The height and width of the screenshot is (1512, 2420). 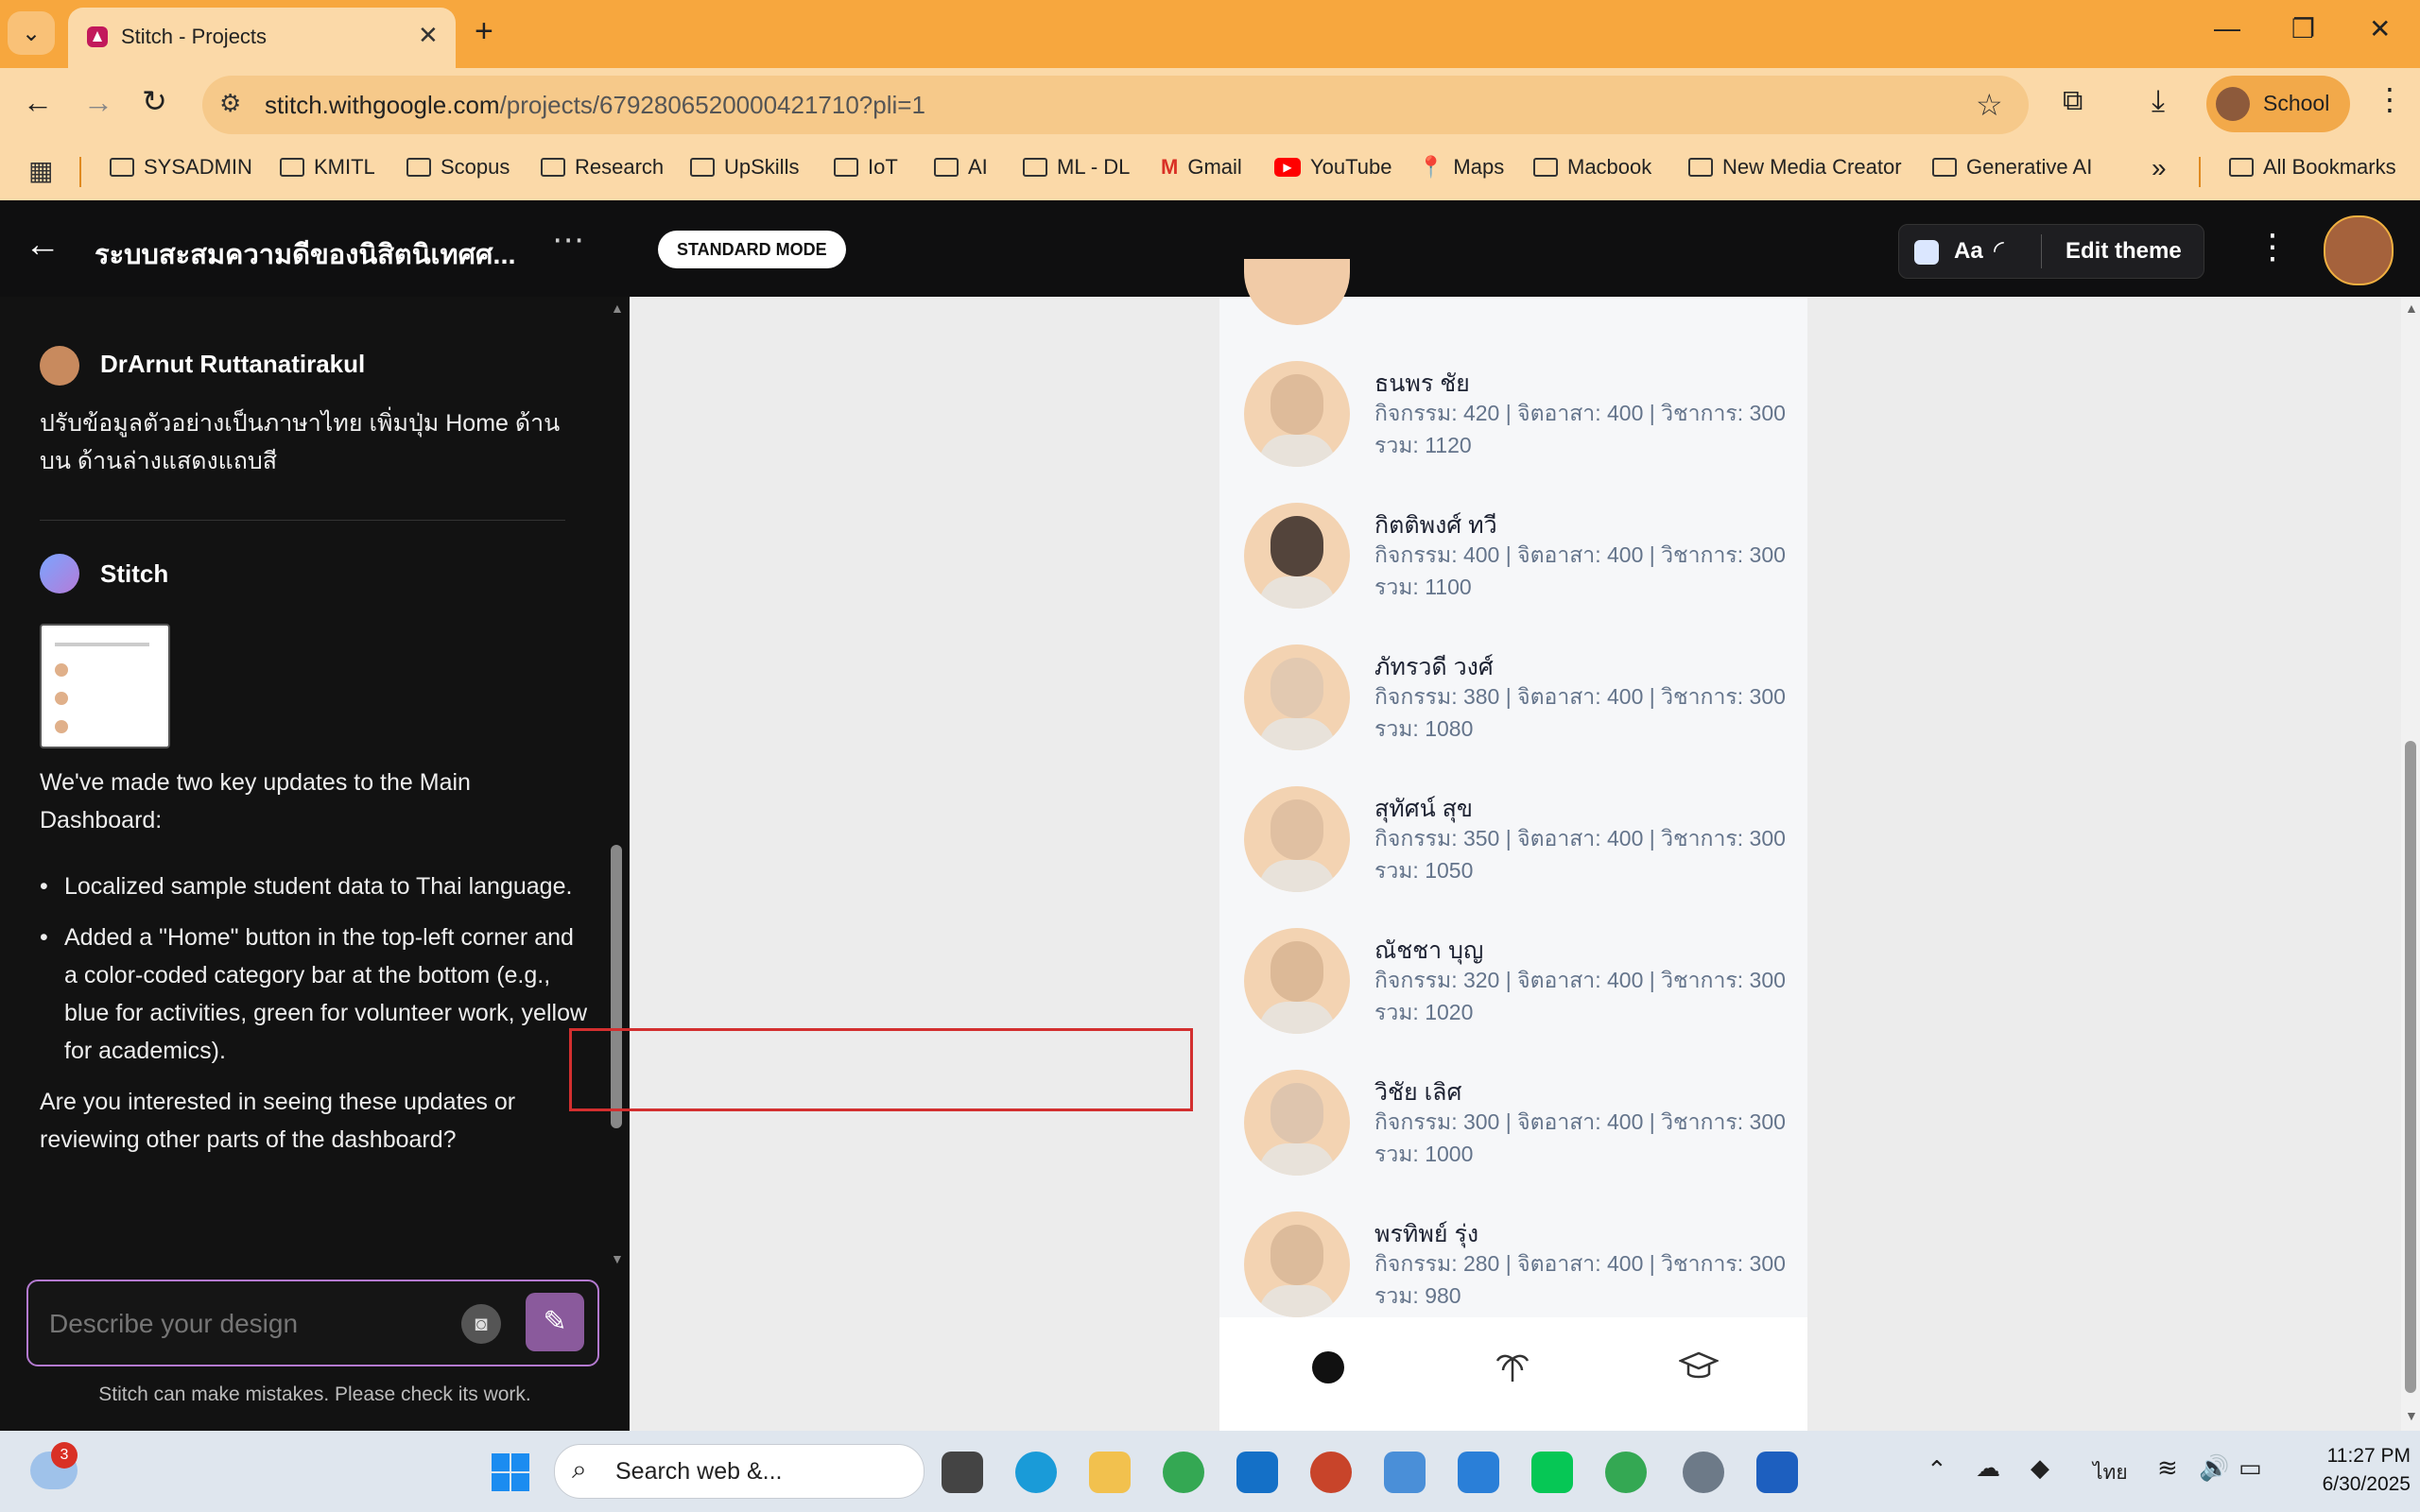 What do you see at coordinates (1988, 1468) in the screenshot?
I see `onedrive-icon: ☁` at bounding box center [1988, 1468].